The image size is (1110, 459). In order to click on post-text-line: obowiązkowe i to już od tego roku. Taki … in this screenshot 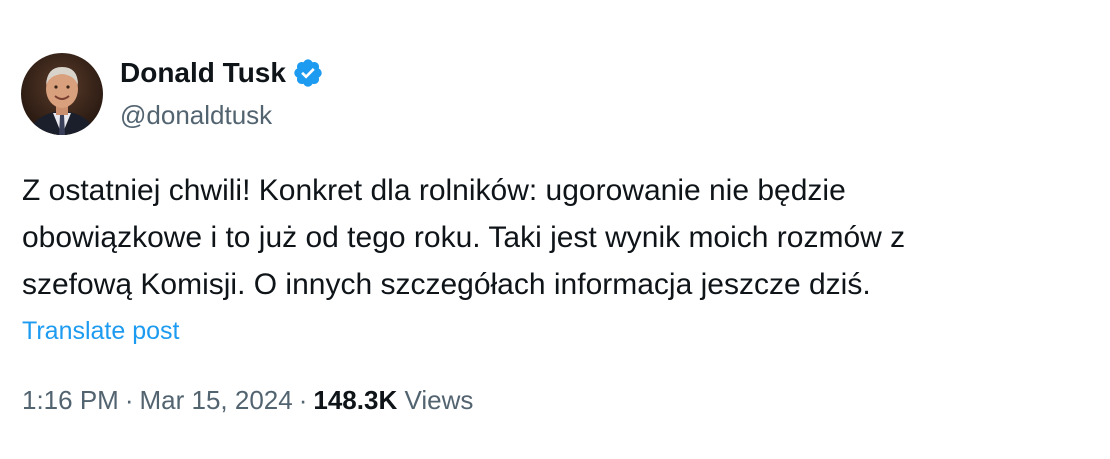, I will do `click(464, 237)`.